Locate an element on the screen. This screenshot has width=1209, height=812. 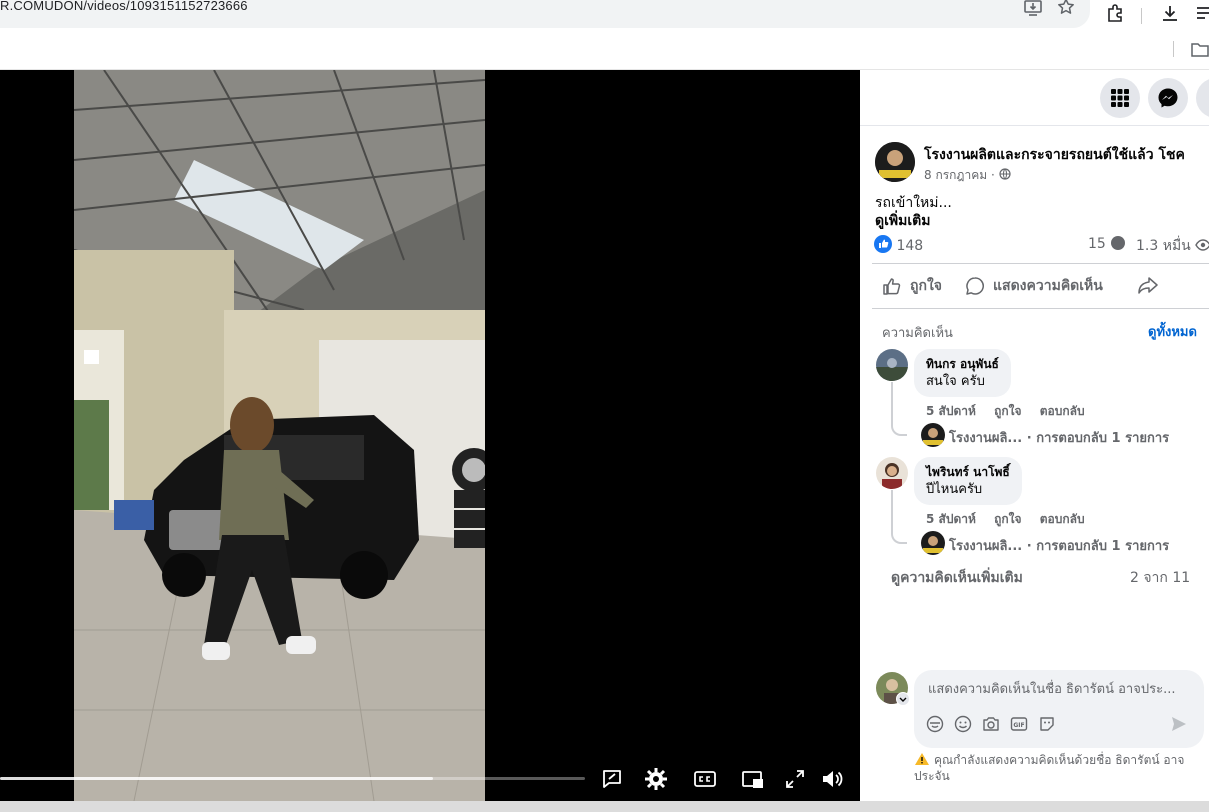
see-all-link: ดูทั้งหมด is located at coordinates (1172, 331).